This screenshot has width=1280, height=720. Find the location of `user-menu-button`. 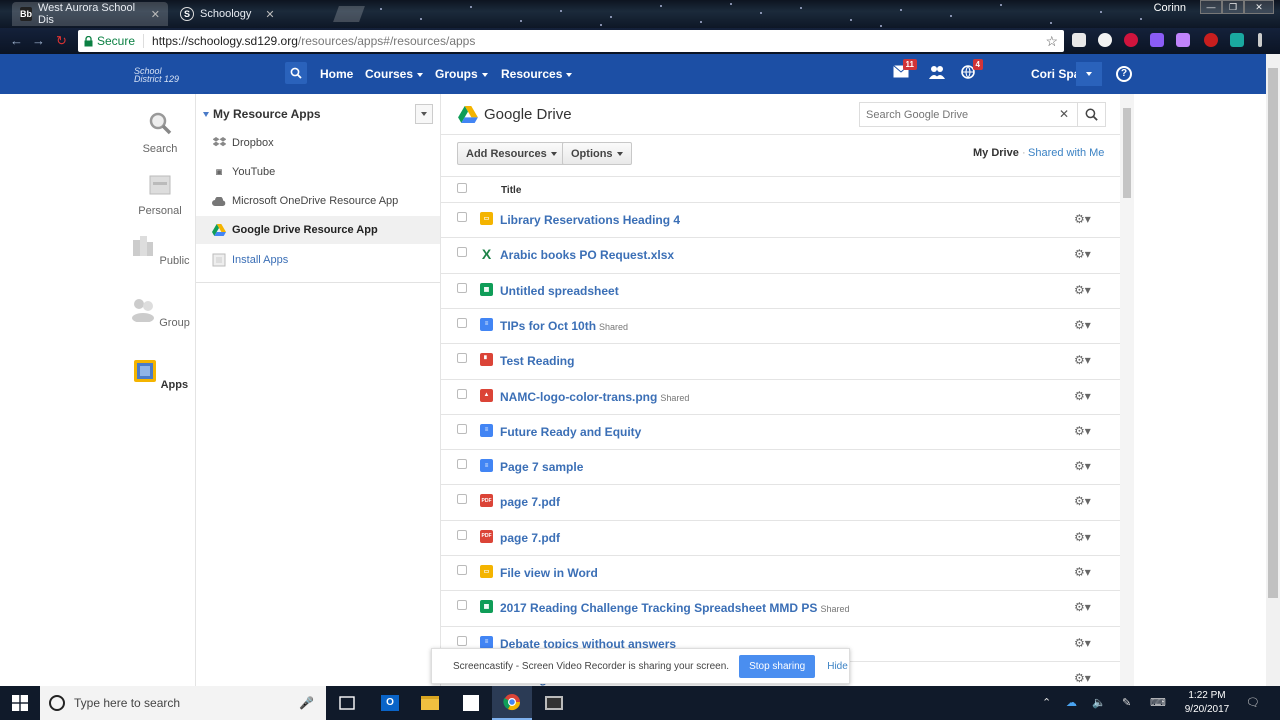

user-menu-button is located at coordinates (1089, 74).